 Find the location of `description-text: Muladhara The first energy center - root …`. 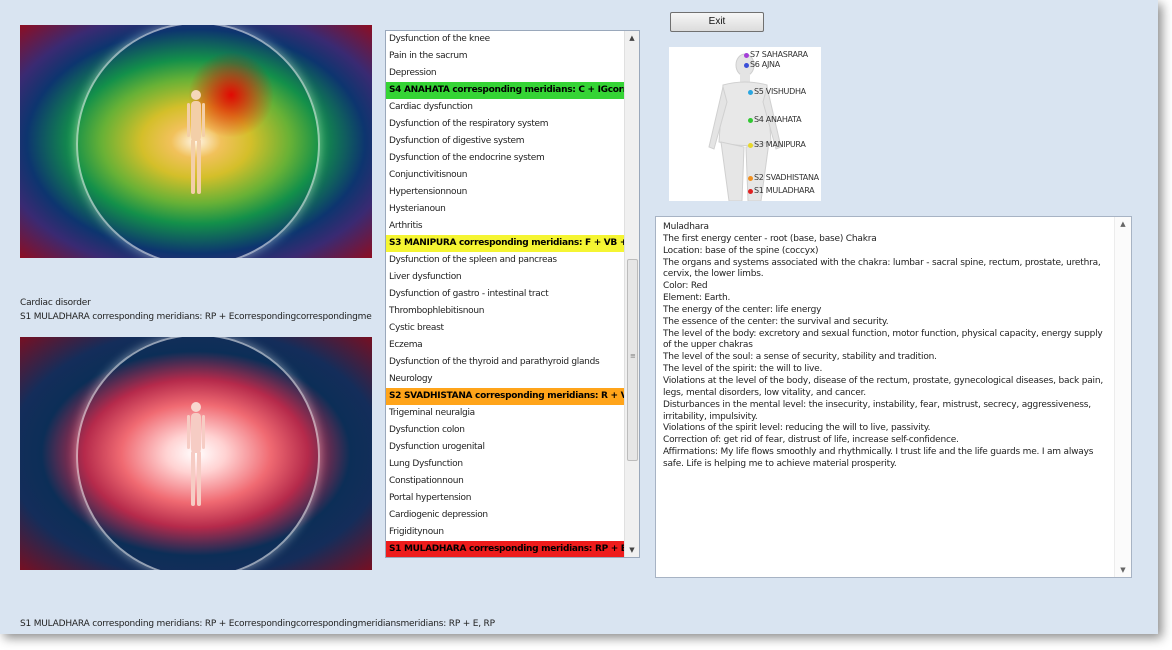

description-text: Muladhara The first energy center - root … is located at coordinates (886, 346).